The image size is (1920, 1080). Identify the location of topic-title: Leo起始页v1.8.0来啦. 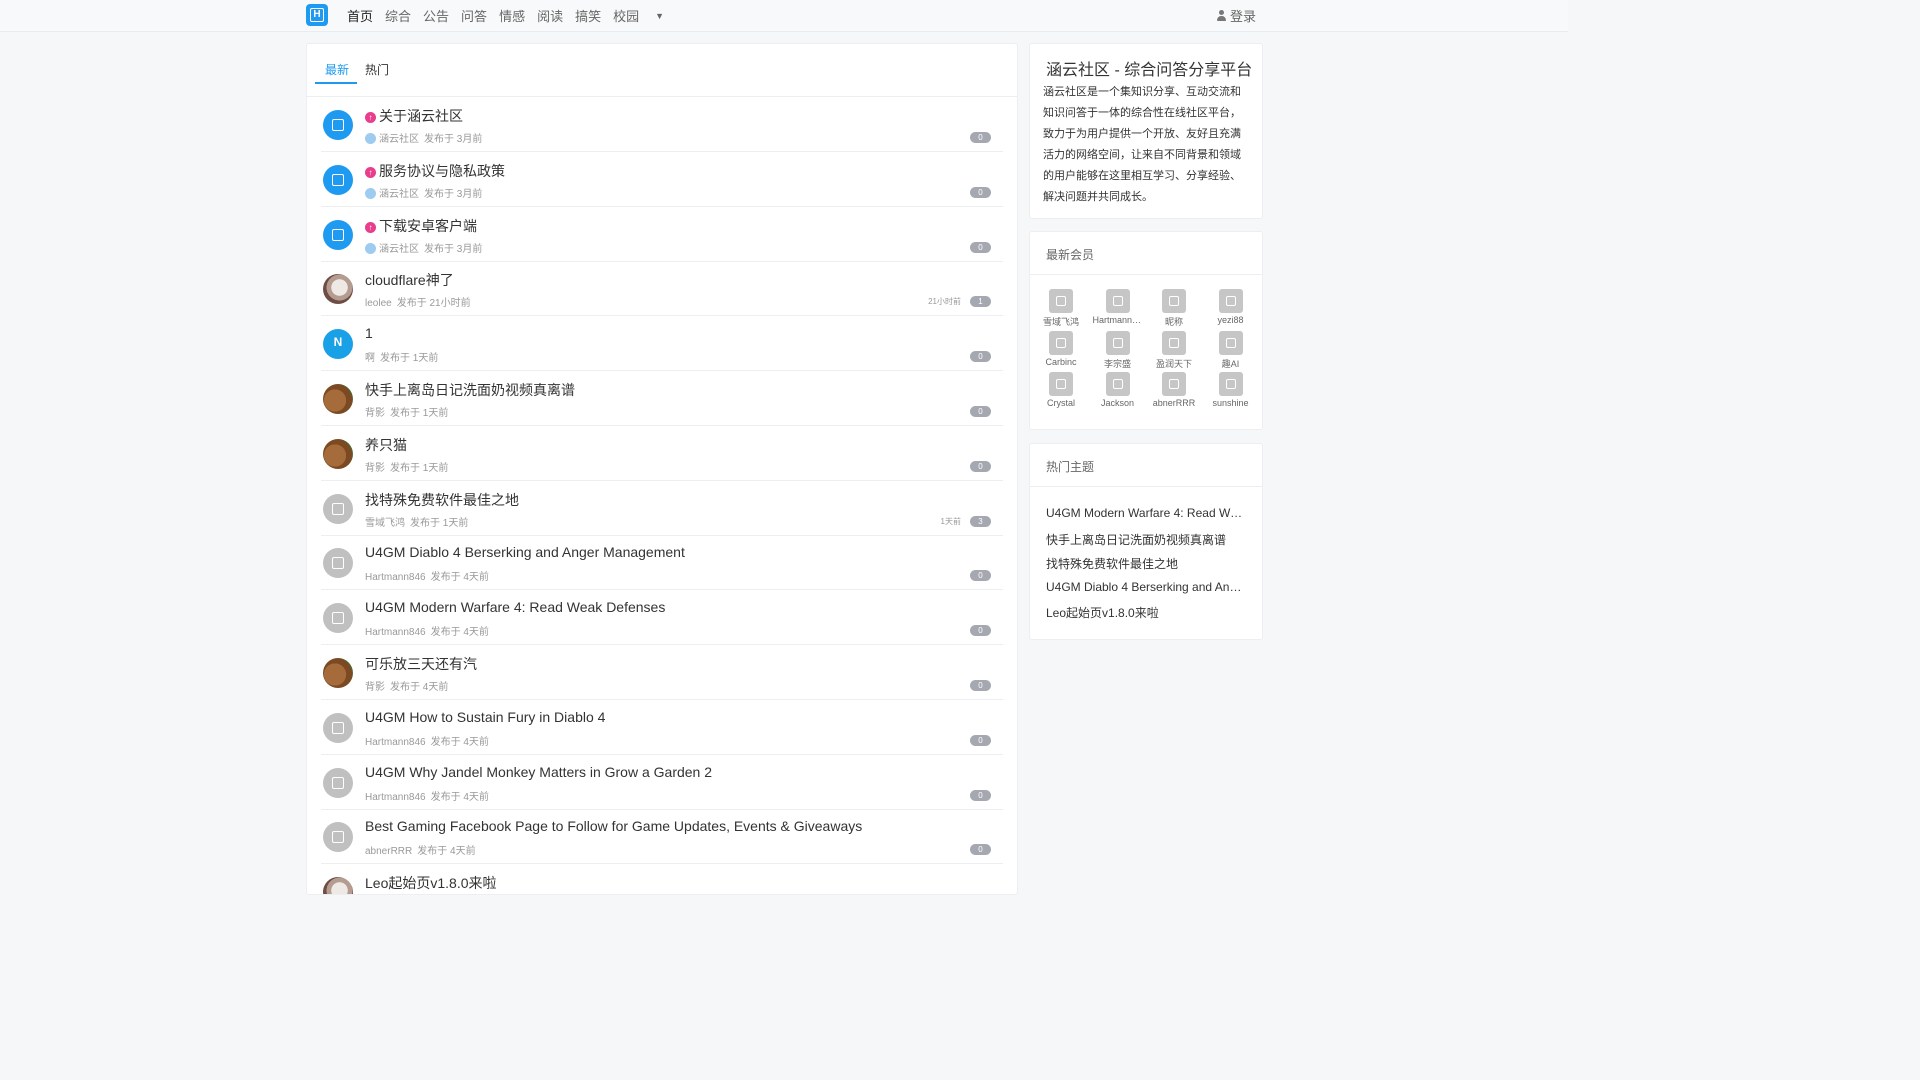
(431, 883).